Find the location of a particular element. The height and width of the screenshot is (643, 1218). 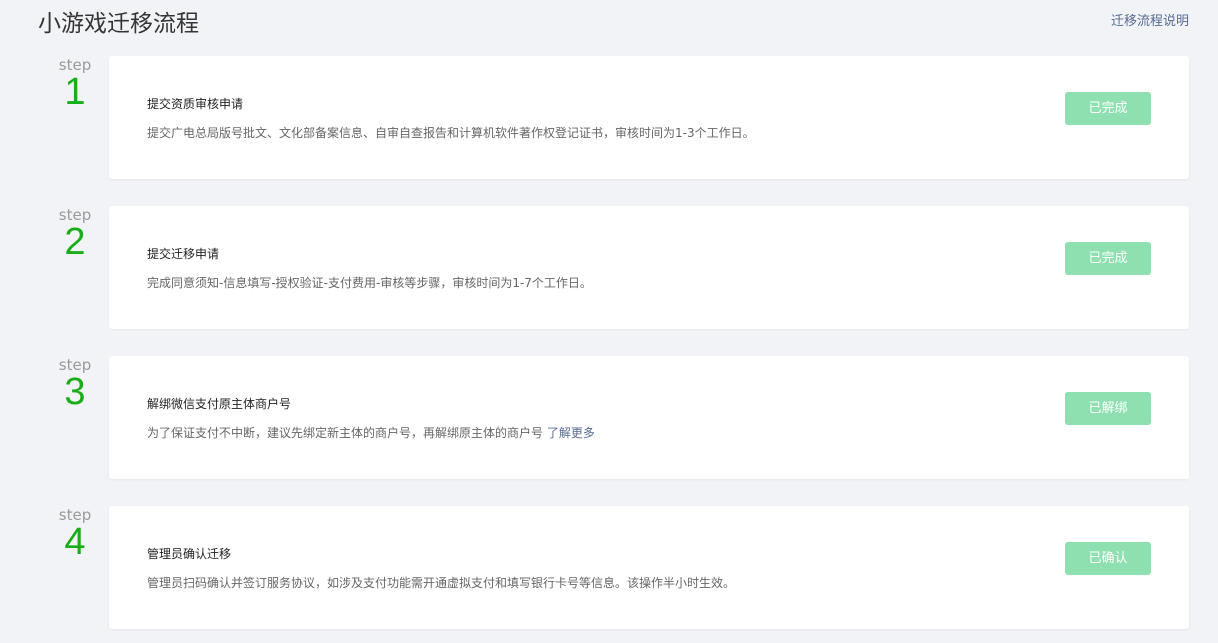

status-button: 已解绑 is located at coordinates (1108, 408).